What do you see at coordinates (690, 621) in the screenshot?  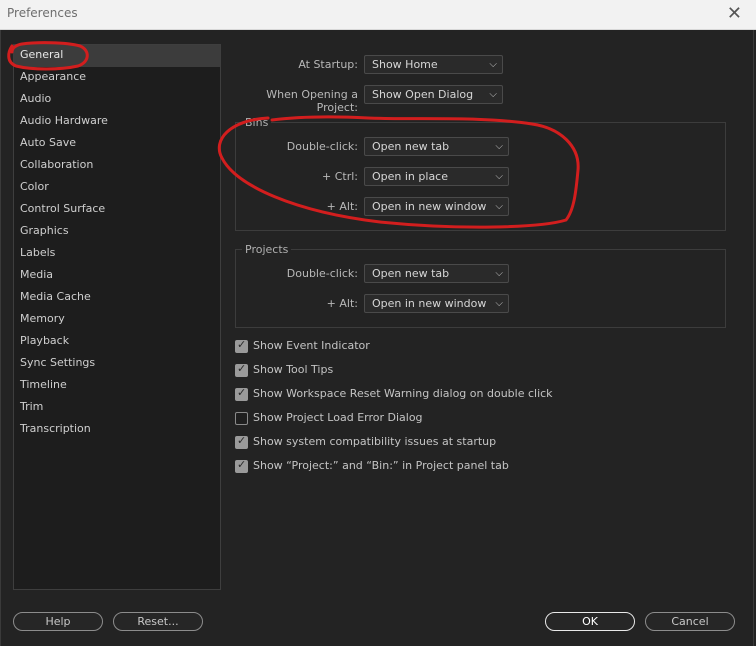 I see `cancel-button: Cancel` at bounding box center [690, 621].